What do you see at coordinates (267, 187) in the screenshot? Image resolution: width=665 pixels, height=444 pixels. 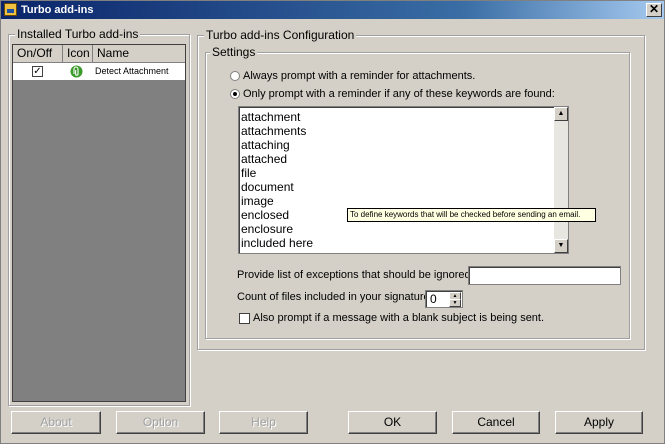 I see `keyword-item: document` at bounding box center [267, 187].